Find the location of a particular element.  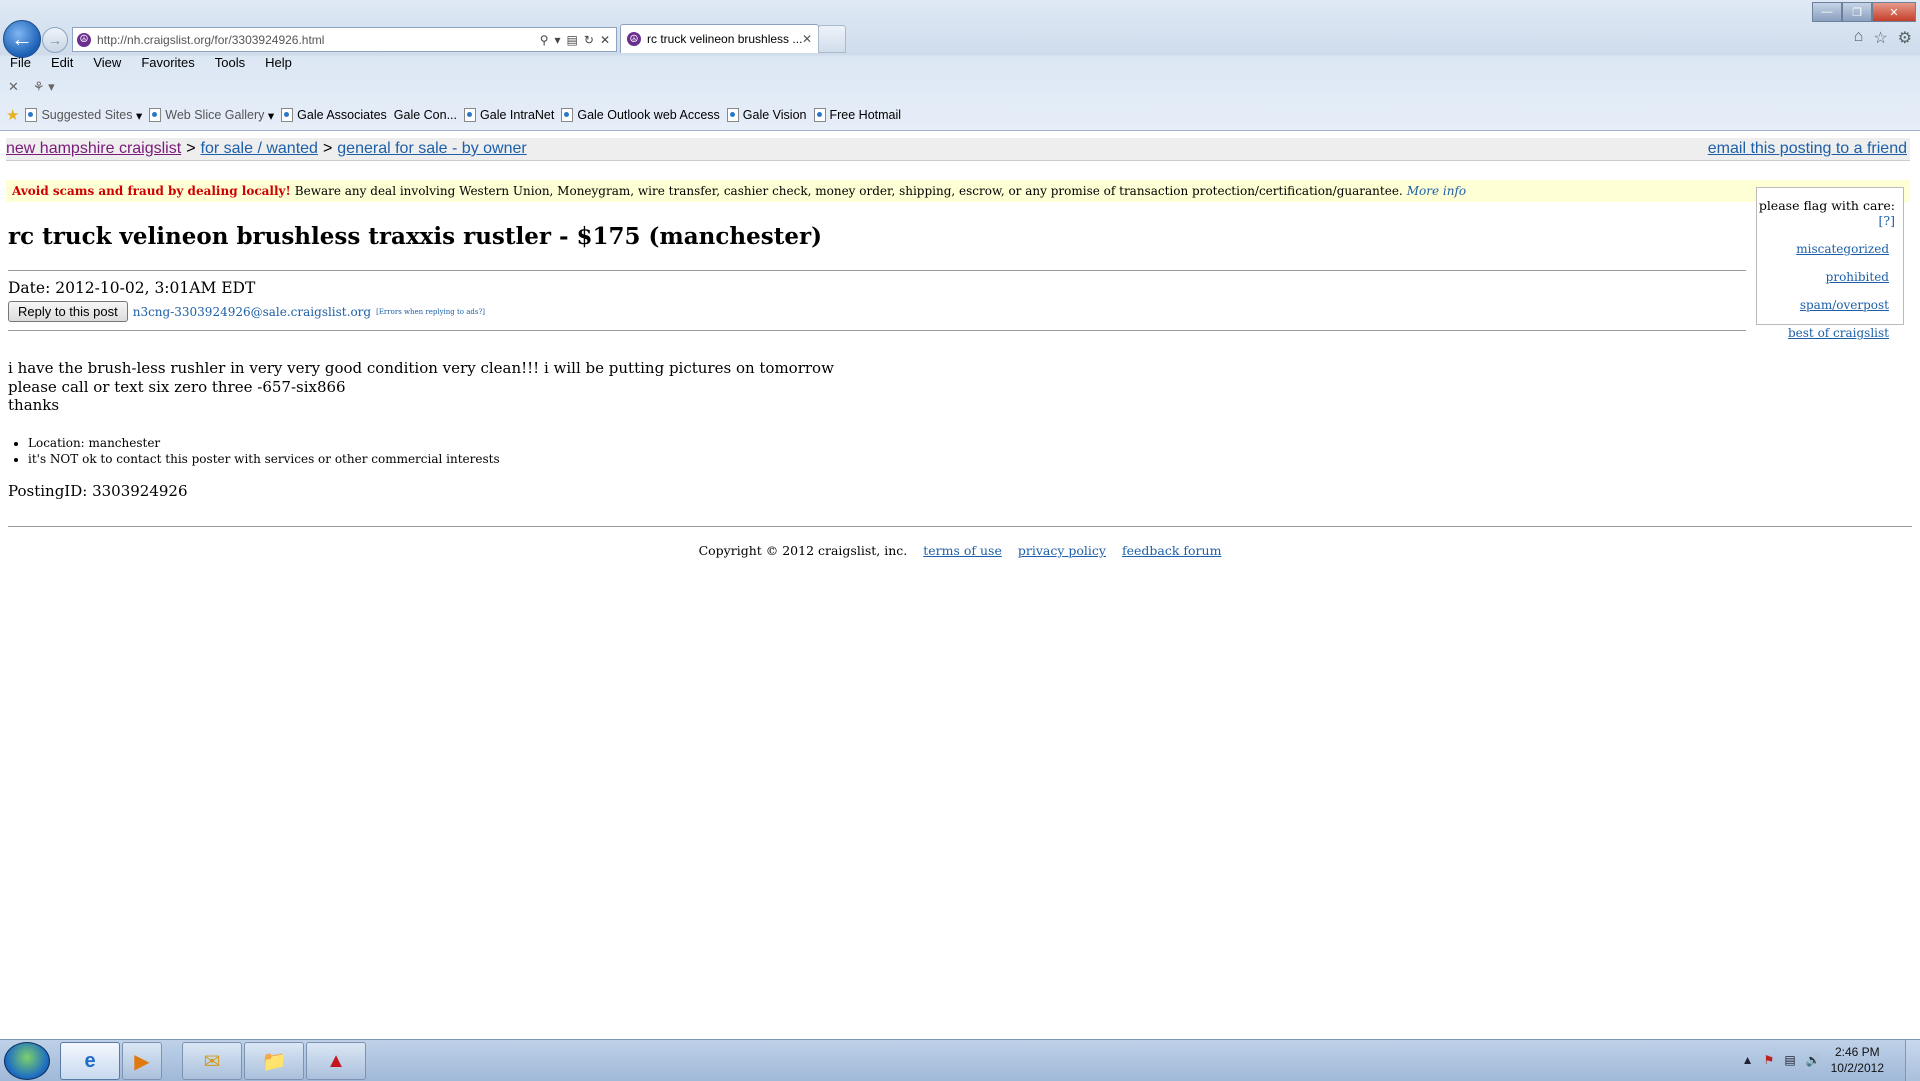

refresh-icon: ↻ is located at coordinates (589, 40).